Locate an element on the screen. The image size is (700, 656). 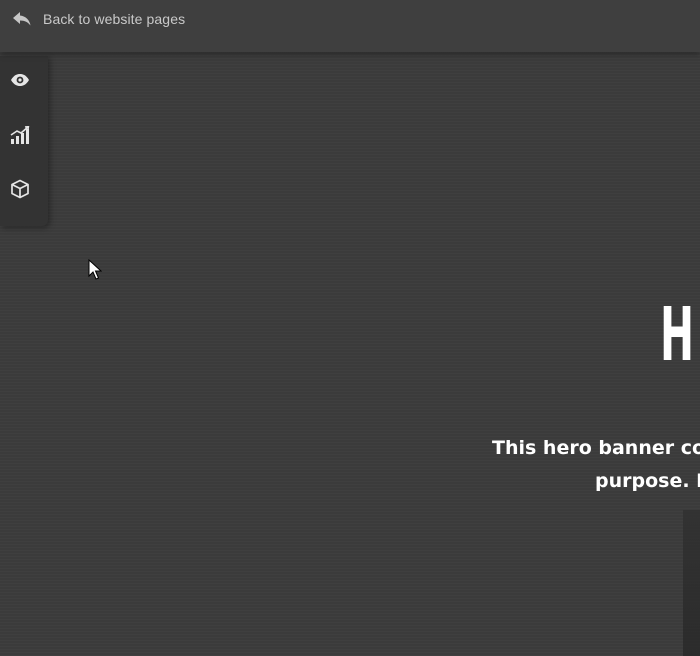
side-toolbar is located at coordinates (24, 141).